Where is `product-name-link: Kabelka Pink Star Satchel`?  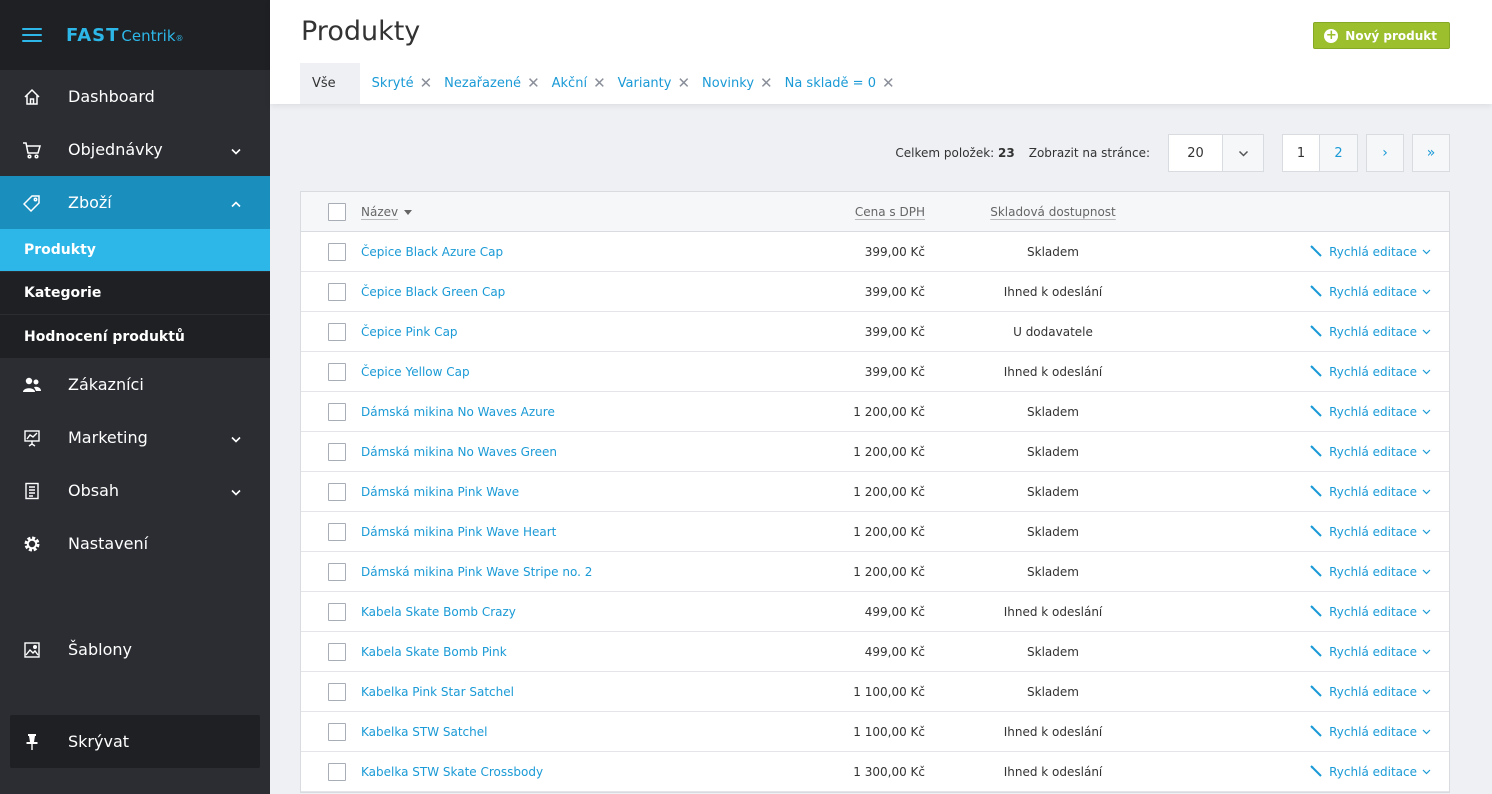
product-name-link: Kabelka Pink Star Satchel is located at coordinates (581, 692).